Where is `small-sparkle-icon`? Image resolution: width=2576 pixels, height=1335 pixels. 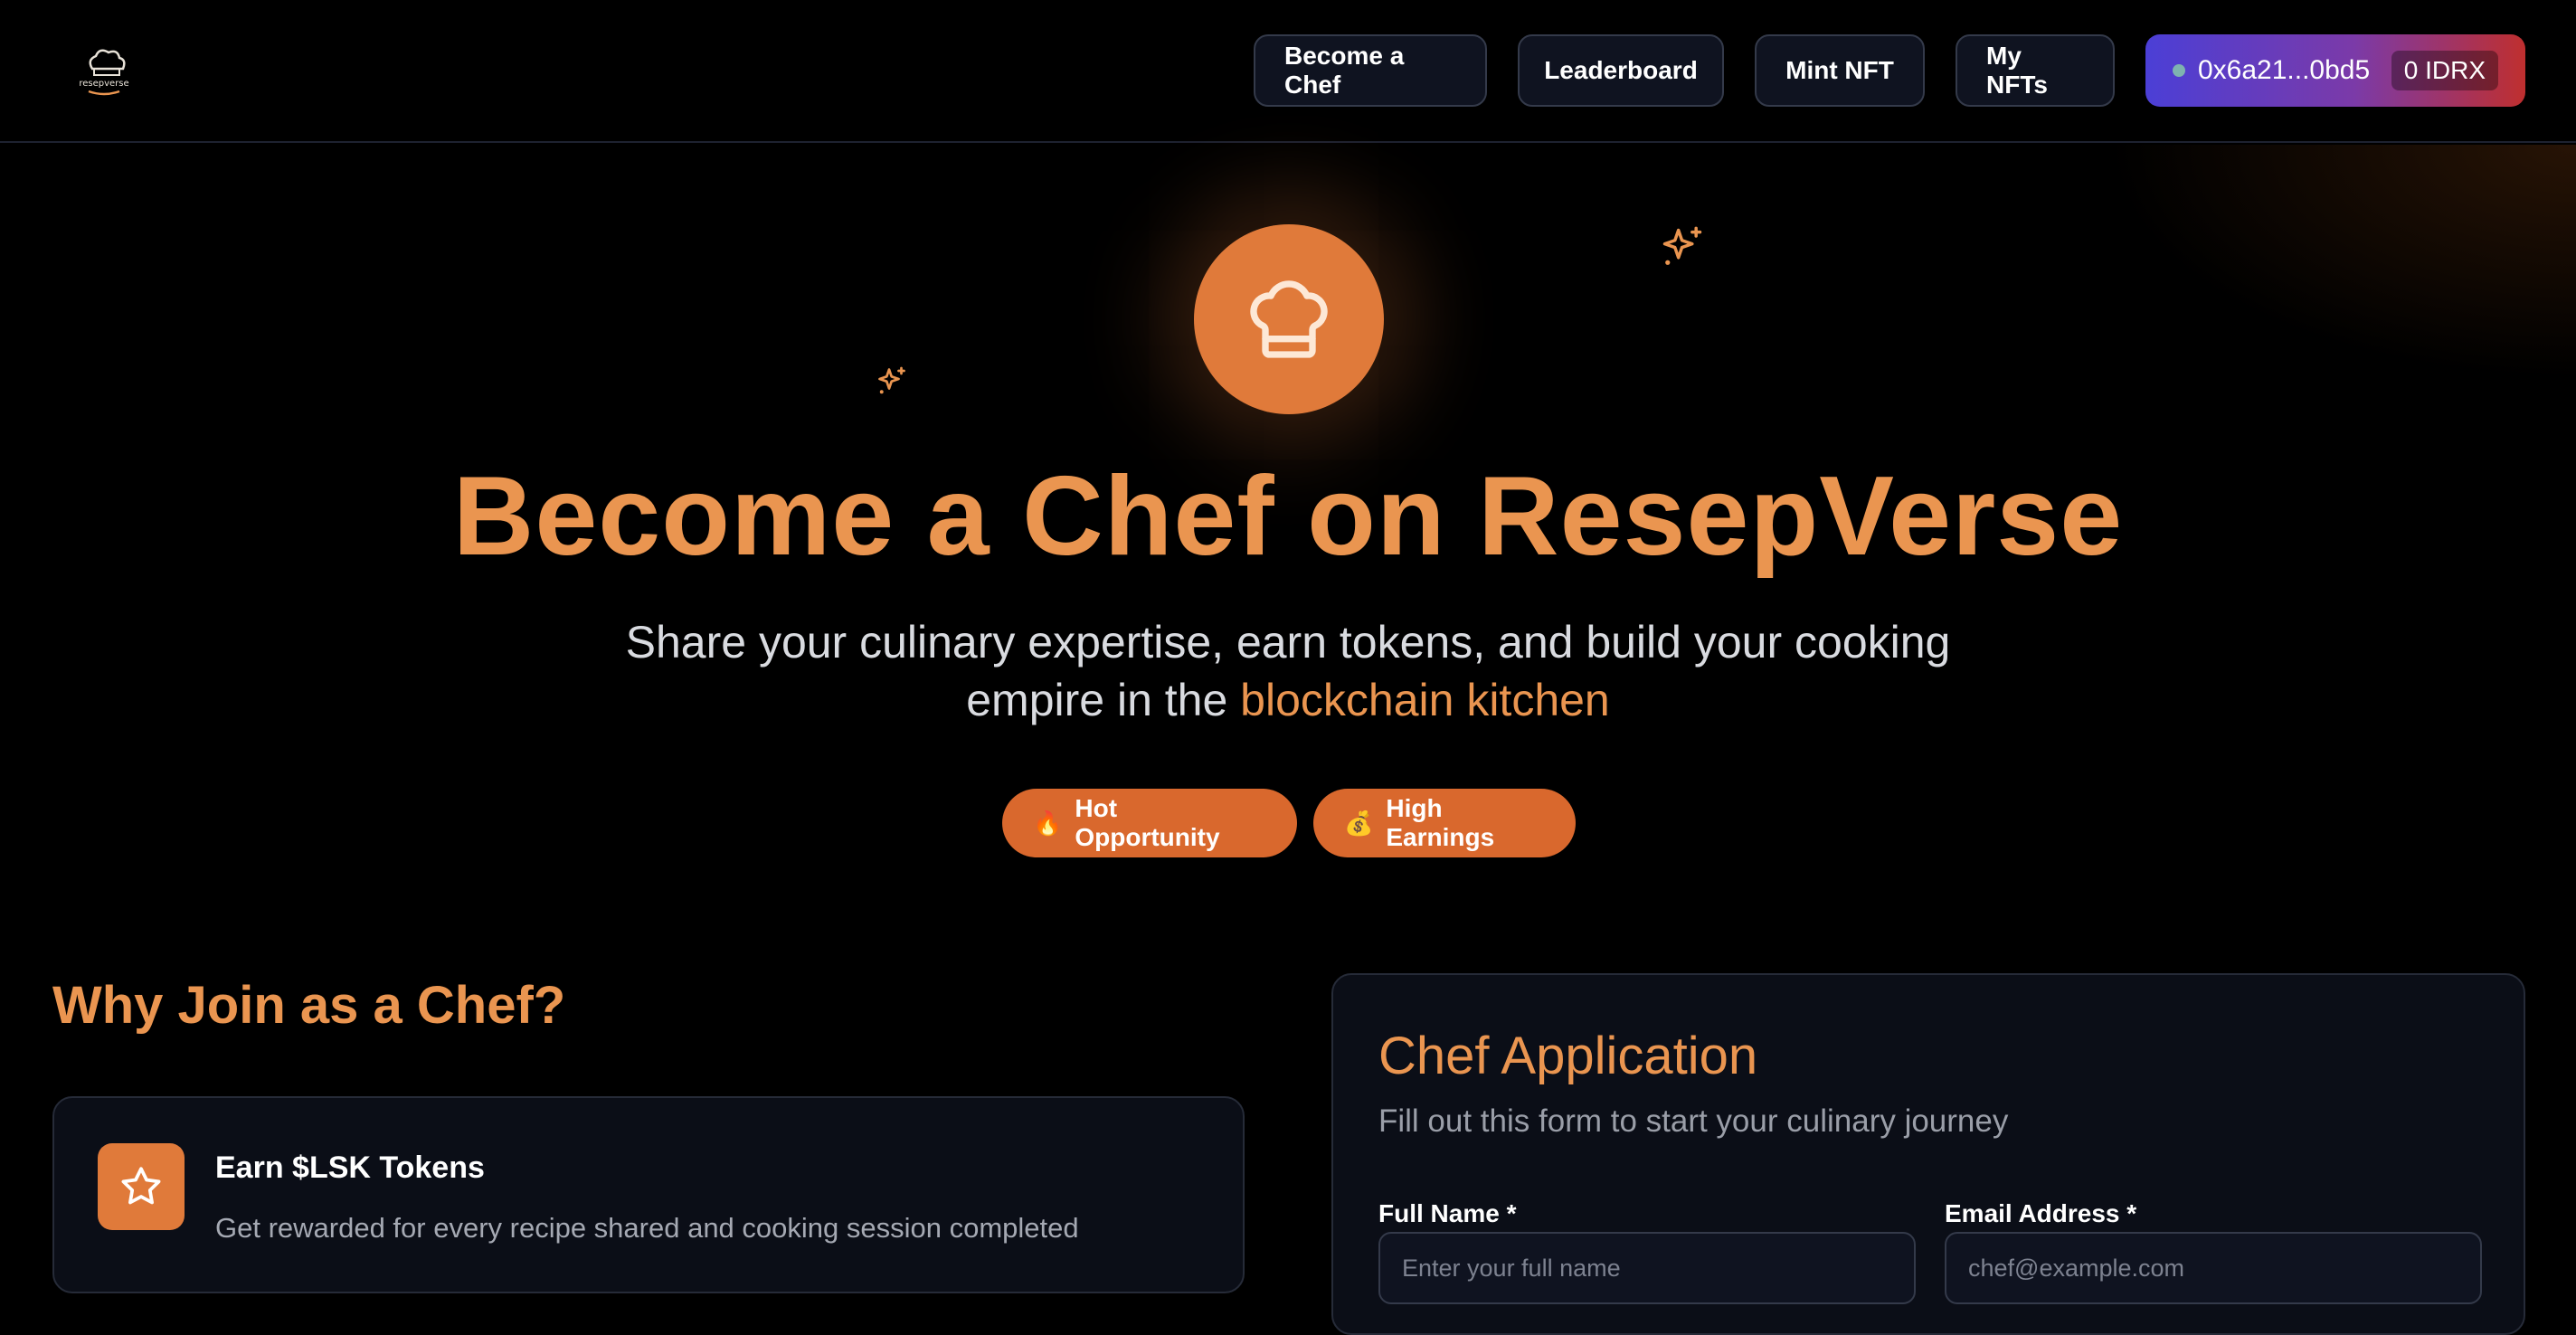 small-sparkle-icon is located at coordinates (891, 380).